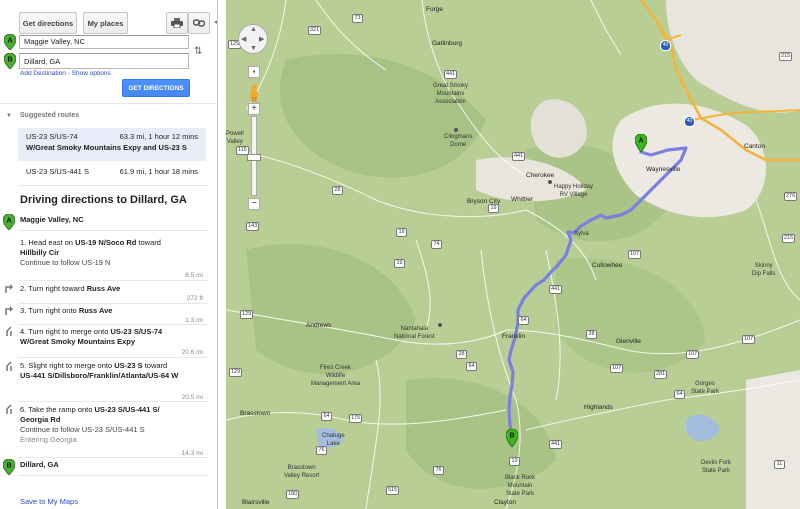 This screenshot has height=509, width=800. What do you see at coordinates (505, 502) in the screenshot?
I see `place-label: Clayton` at bounding box center [505, 502].